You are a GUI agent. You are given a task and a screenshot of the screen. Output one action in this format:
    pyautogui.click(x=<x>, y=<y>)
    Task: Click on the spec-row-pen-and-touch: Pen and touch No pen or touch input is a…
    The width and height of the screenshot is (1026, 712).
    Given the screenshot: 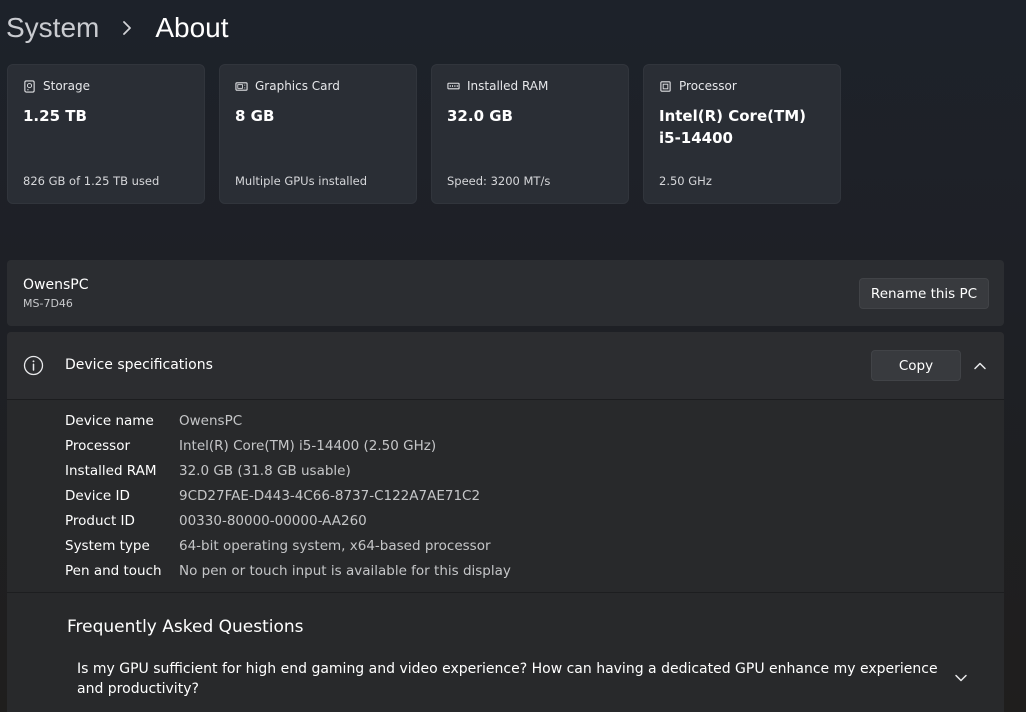 What is the action you would take?
    pyautogui.click(x=288, y=570)
    